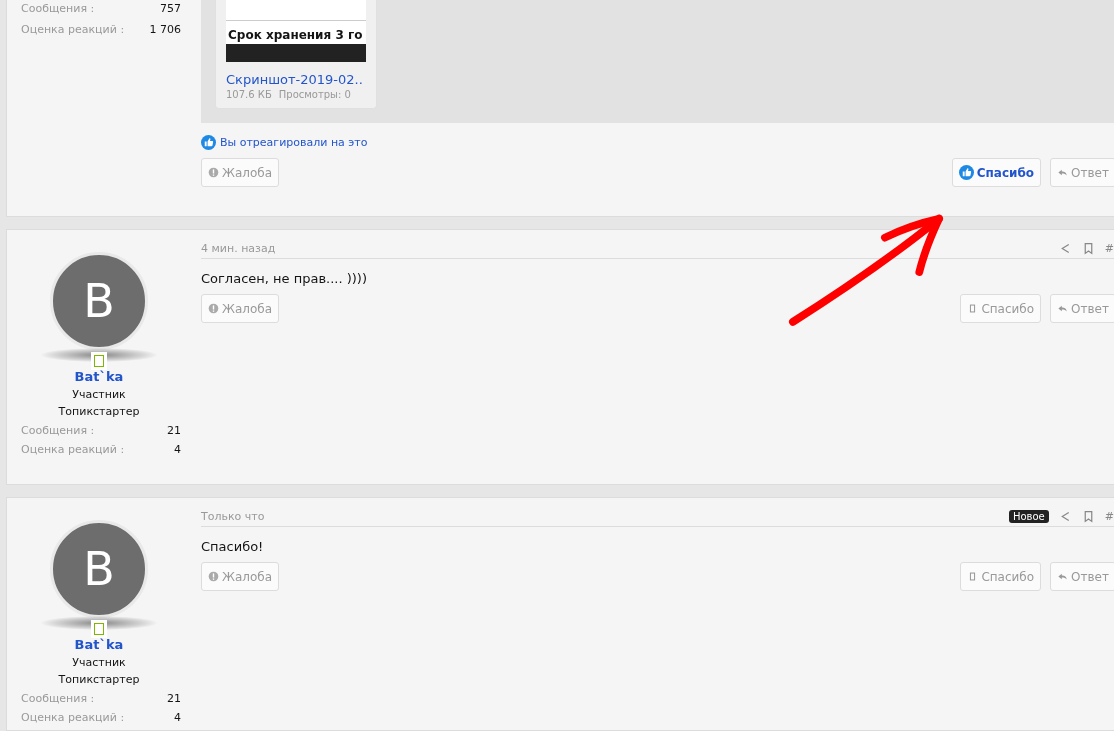  What do you see at coordinates (295, 35) in the screenshot?
I see `thumbnail-headline: Срок хранения 3 го` at bounding box center [295, 35].